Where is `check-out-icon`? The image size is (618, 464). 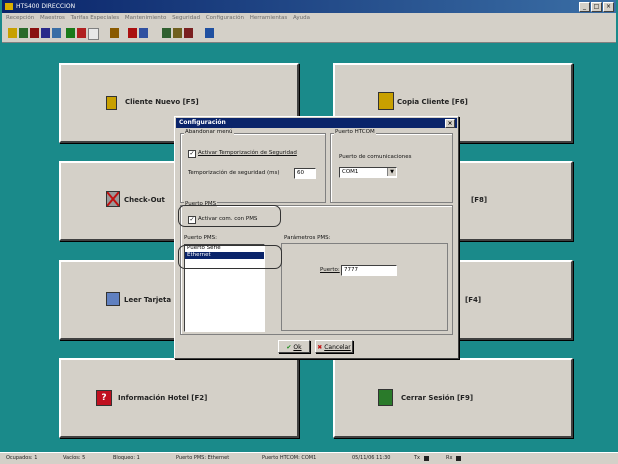 check-out-icon is located at coordinates (113, 199).